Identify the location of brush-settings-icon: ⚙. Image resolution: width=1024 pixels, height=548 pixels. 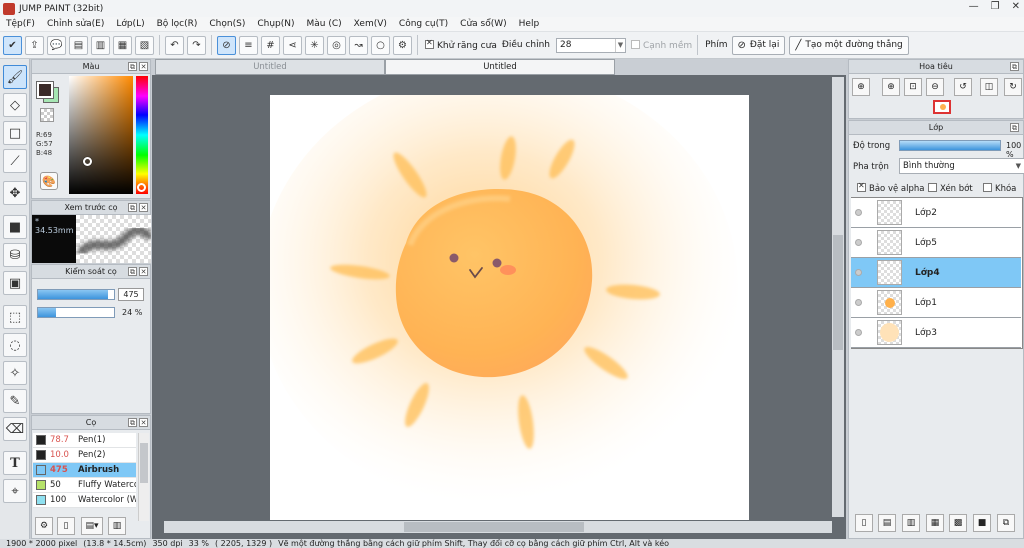
(44, 526).